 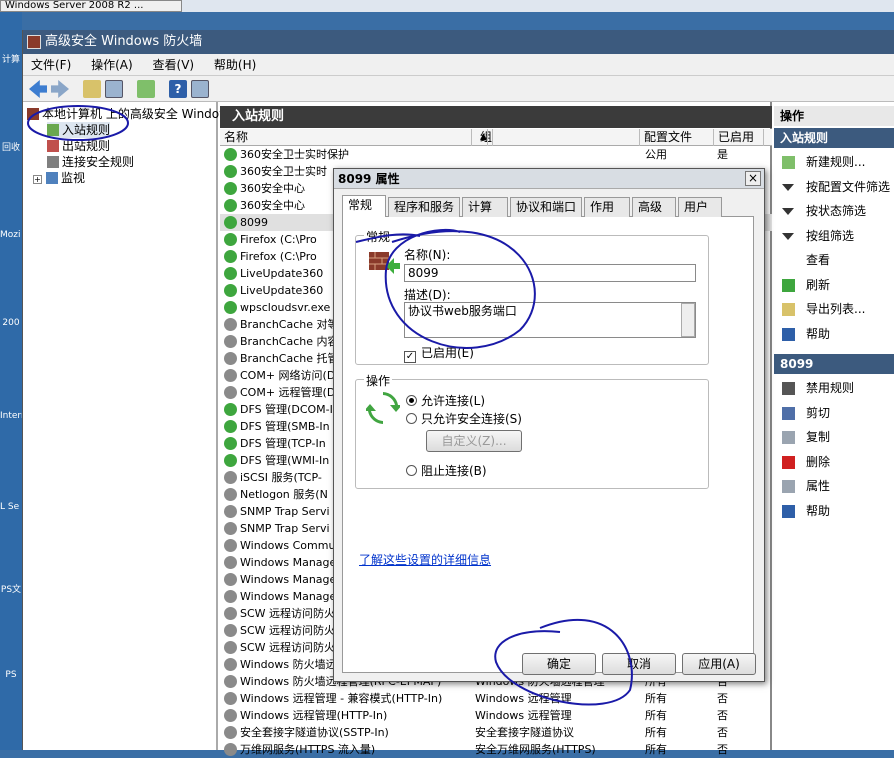 I want to click on back-arrow-icon, so click(x=38, y=89).